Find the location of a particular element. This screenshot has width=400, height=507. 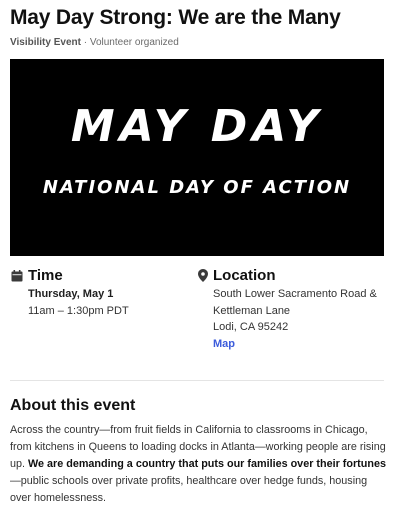

location-address-line1: South Lower Sacramento Road & is located at coordinates (295, 294).